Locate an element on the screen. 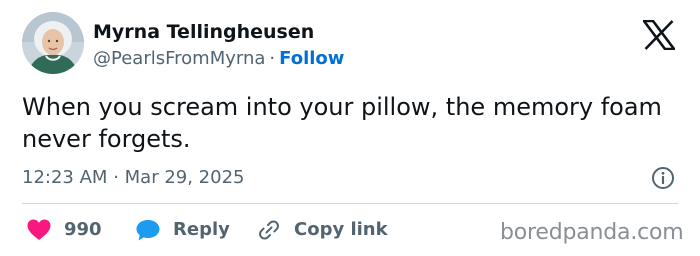 Image resolution: width=700 pixels, height=256 pixels. author-meta: @PearlsFromMyrna · Follow is located at coordinates (218, 59).